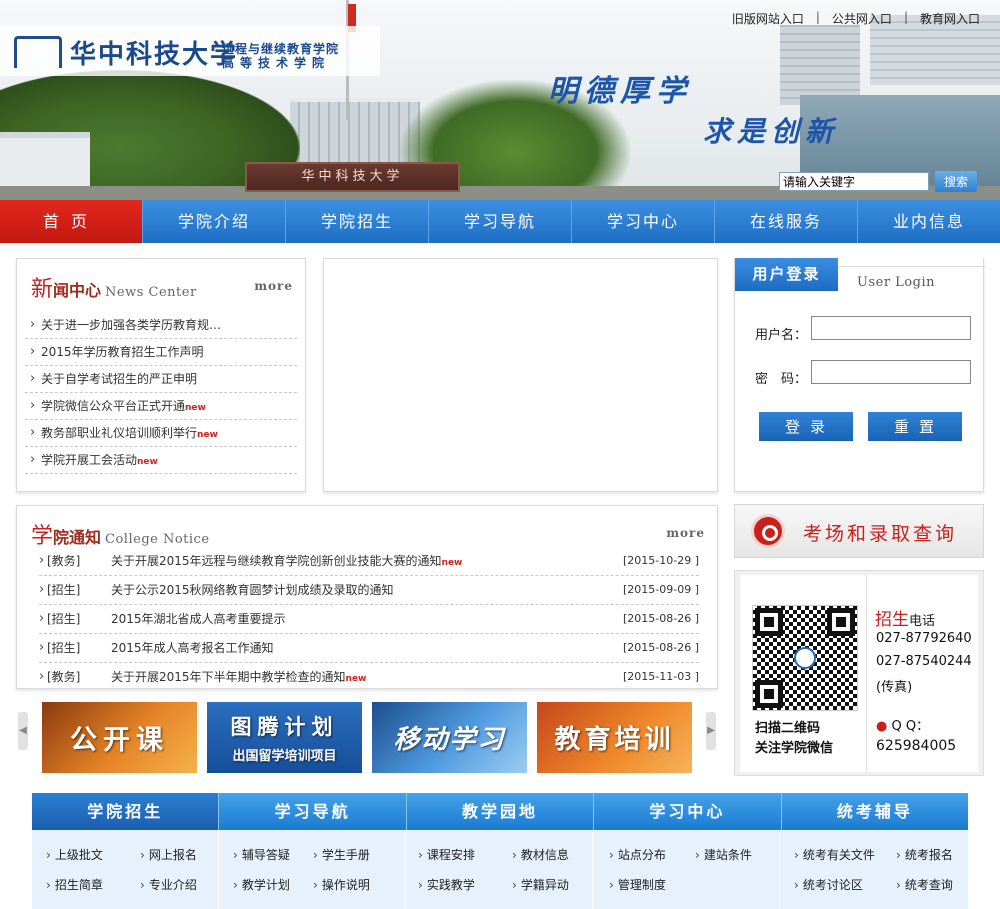  I want to click on gate-sign: 华中科技大学, so click(352, 177).